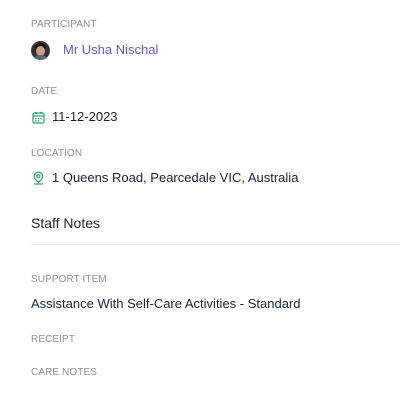  Describe the element at coordinates (53, 339) in the screenshot. I see `receipt-label: RECEIPT` at that location.